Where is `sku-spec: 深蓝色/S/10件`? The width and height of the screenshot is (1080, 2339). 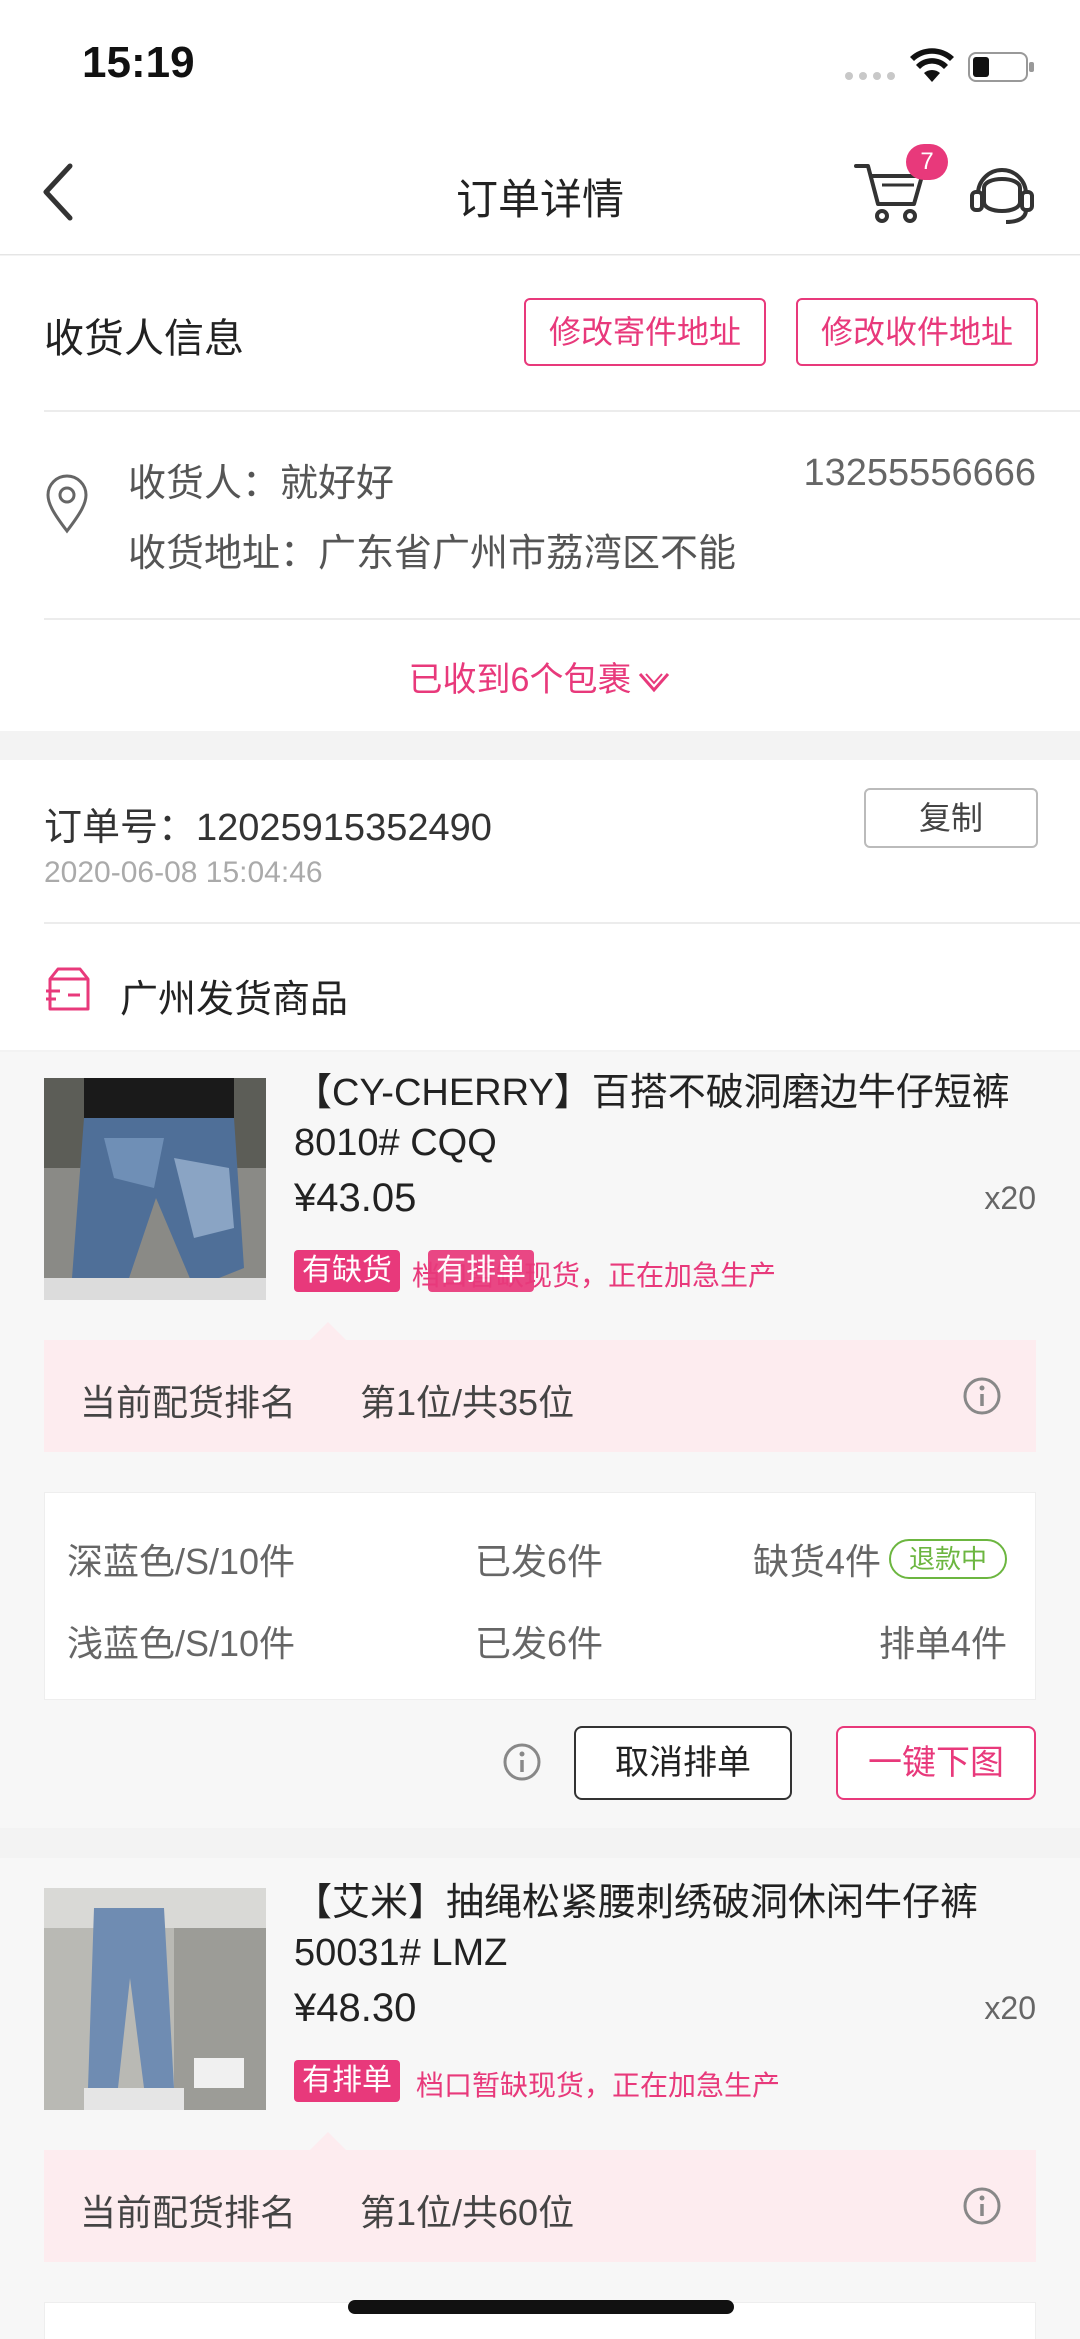 sku-spec: 深蓝色/S/10件 is located at coordinates (181, 1561).